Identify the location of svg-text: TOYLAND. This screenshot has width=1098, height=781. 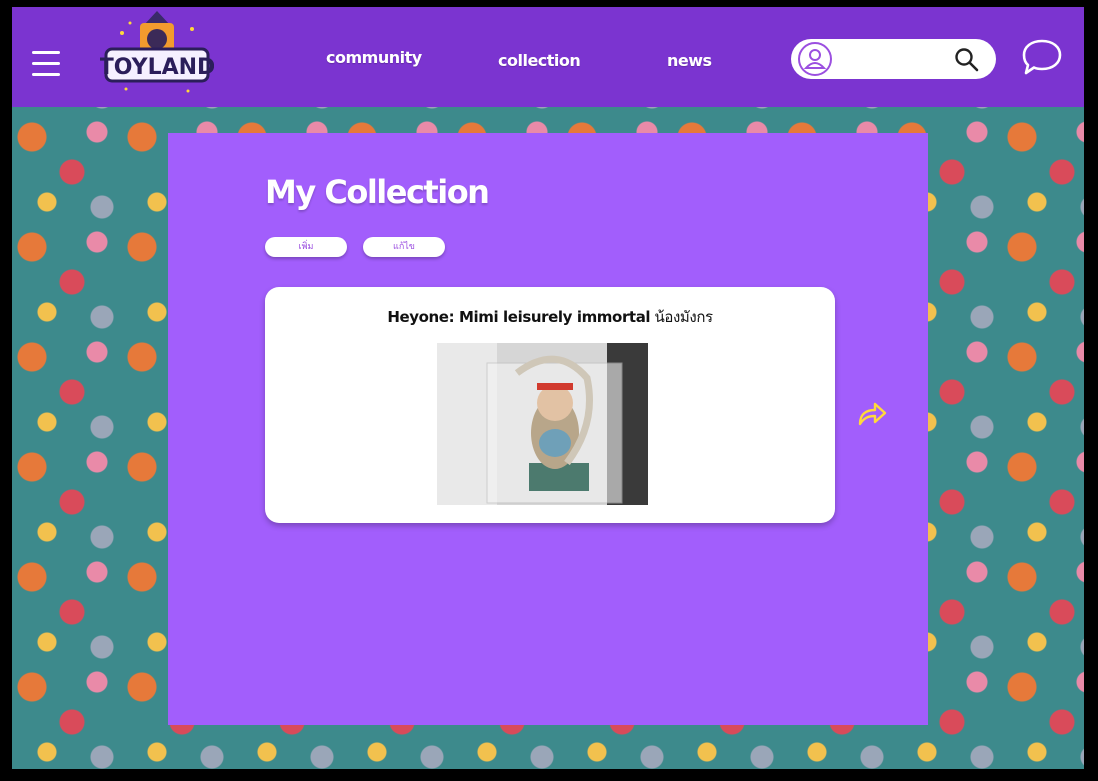
(157, 67).